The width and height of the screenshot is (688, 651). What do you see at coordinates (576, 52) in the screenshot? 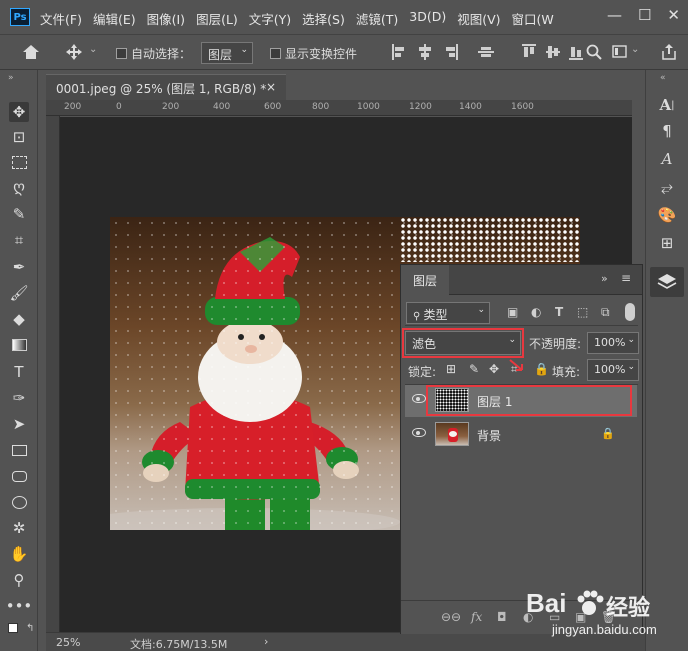
I see `align-bottom-icon` at bounding box center [576, 52].